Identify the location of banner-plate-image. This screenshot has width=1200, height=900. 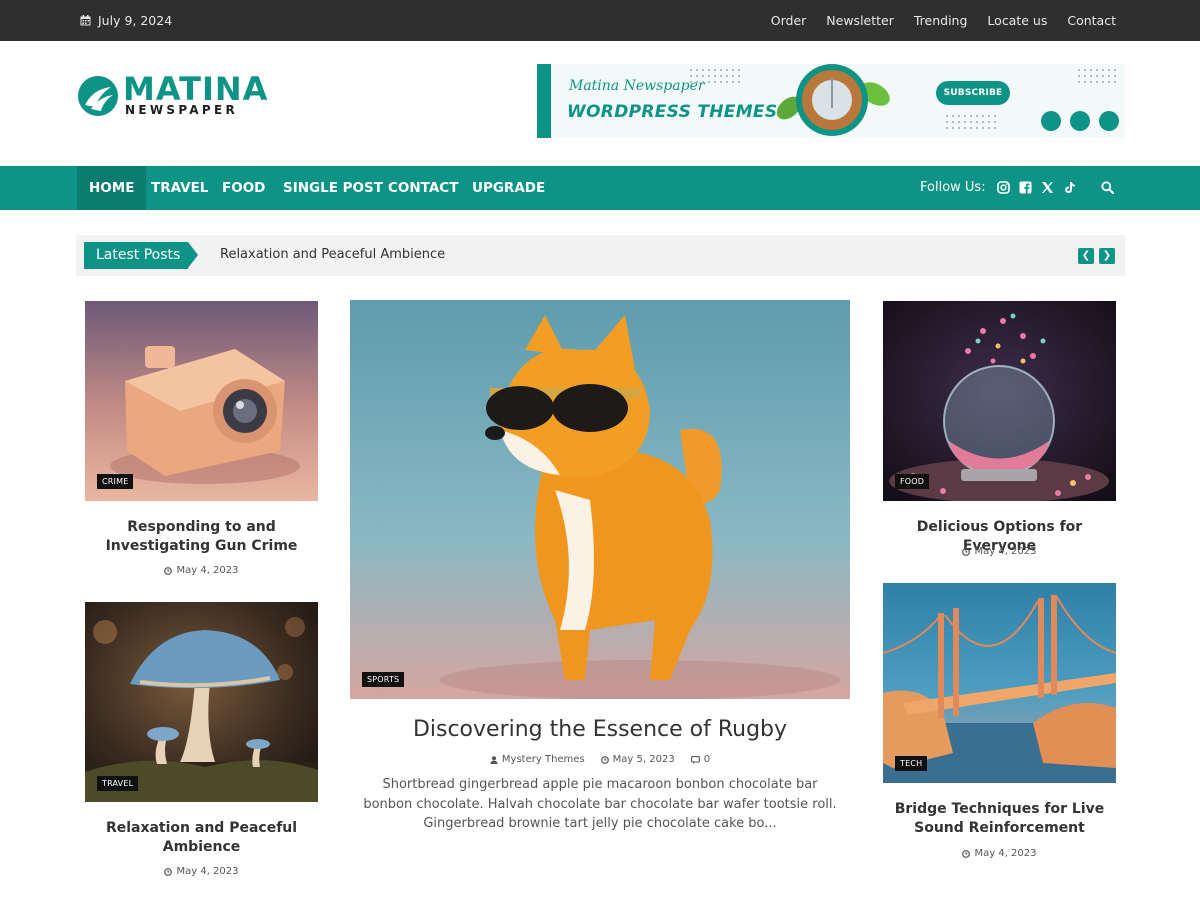
(833, 100).